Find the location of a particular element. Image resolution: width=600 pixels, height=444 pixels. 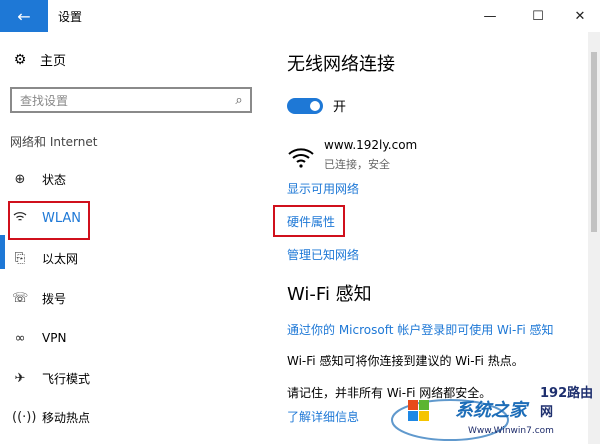

watermark-brand: 192路由网 is located at coordinates (567, 403).